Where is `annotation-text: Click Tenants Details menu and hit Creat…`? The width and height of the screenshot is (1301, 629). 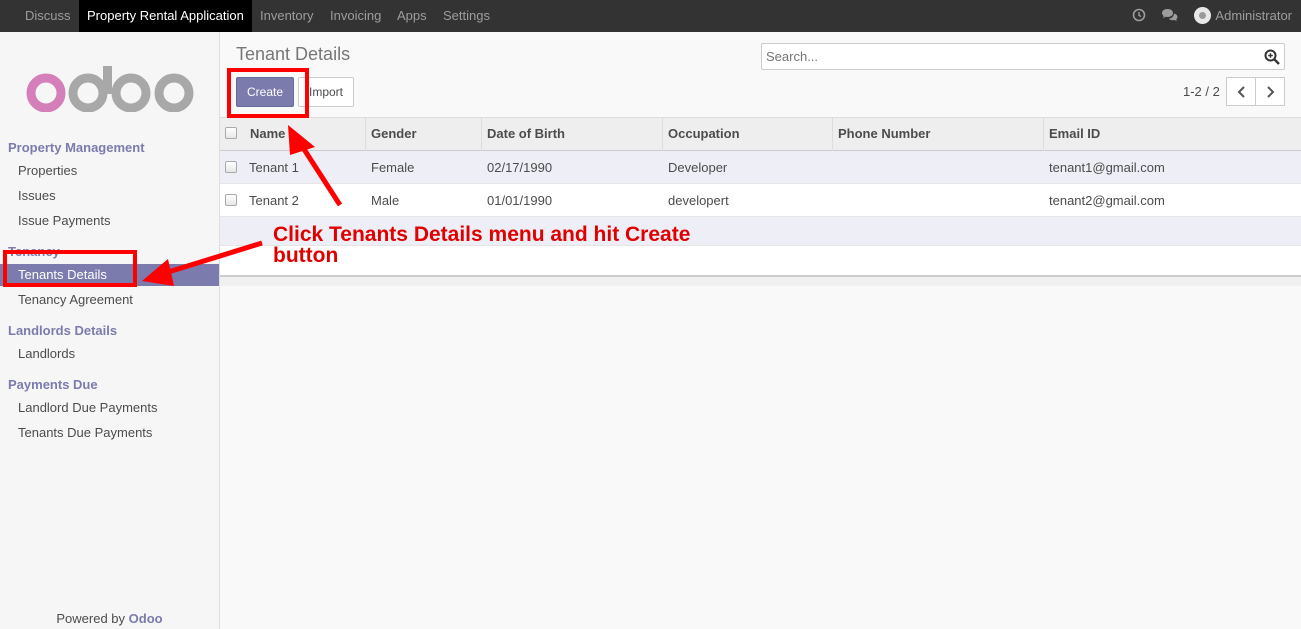 annotation-text: Click Tenants Details menu and hit Creat… is located at coordinates (482, 245).